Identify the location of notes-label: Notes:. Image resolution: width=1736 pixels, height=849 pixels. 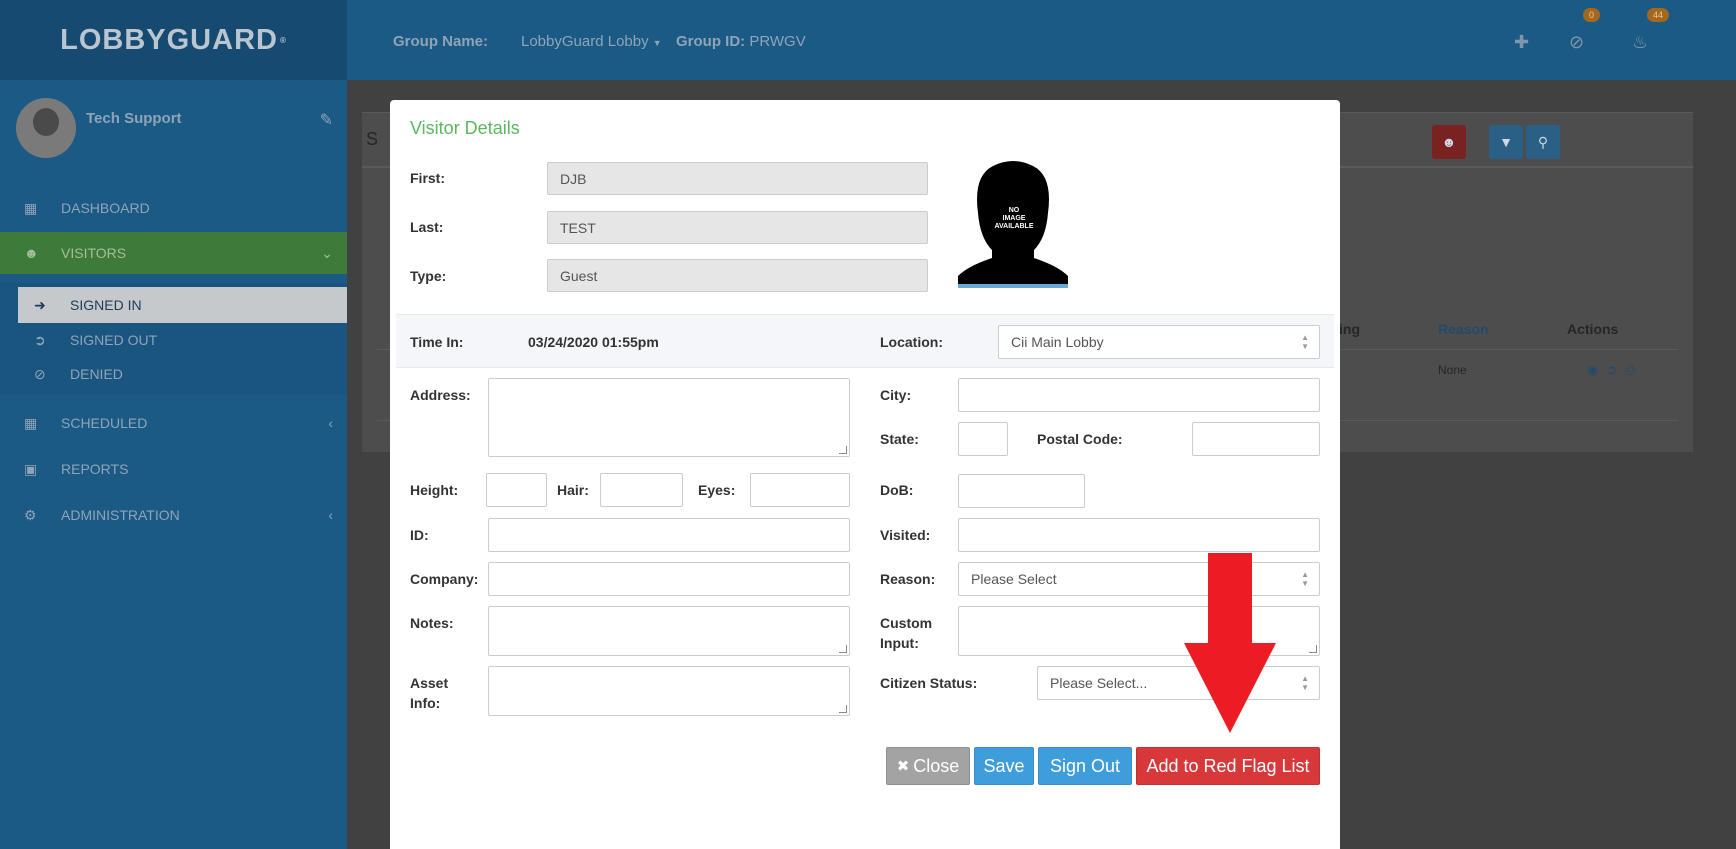
(432, 623).